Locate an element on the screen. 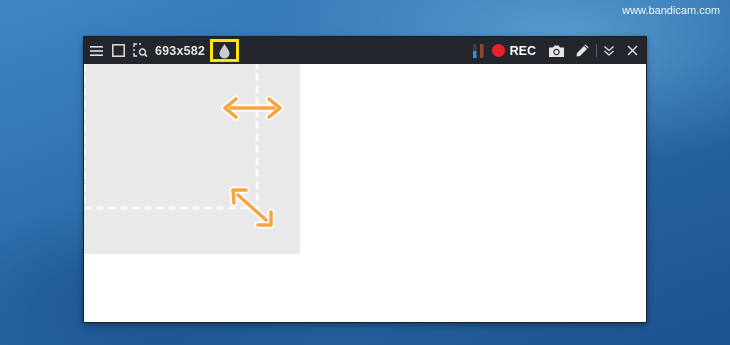 This screenshot has height=345, width=730. camera-icon is located at coordinates (556, 50).